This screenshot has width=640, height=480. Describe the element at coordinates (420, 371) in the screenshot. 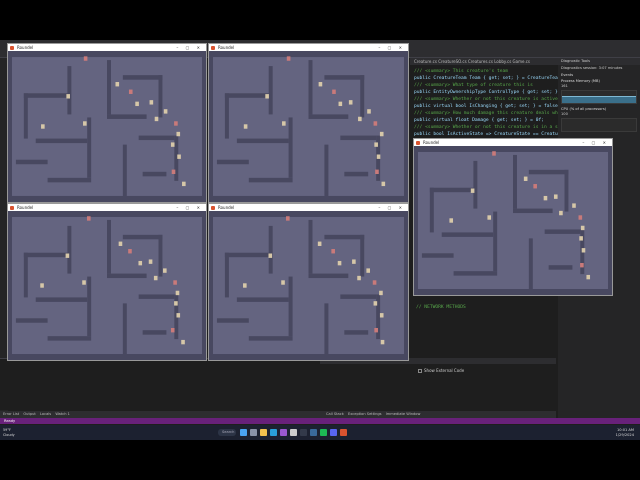

I see `checkbox-icon` at that location.